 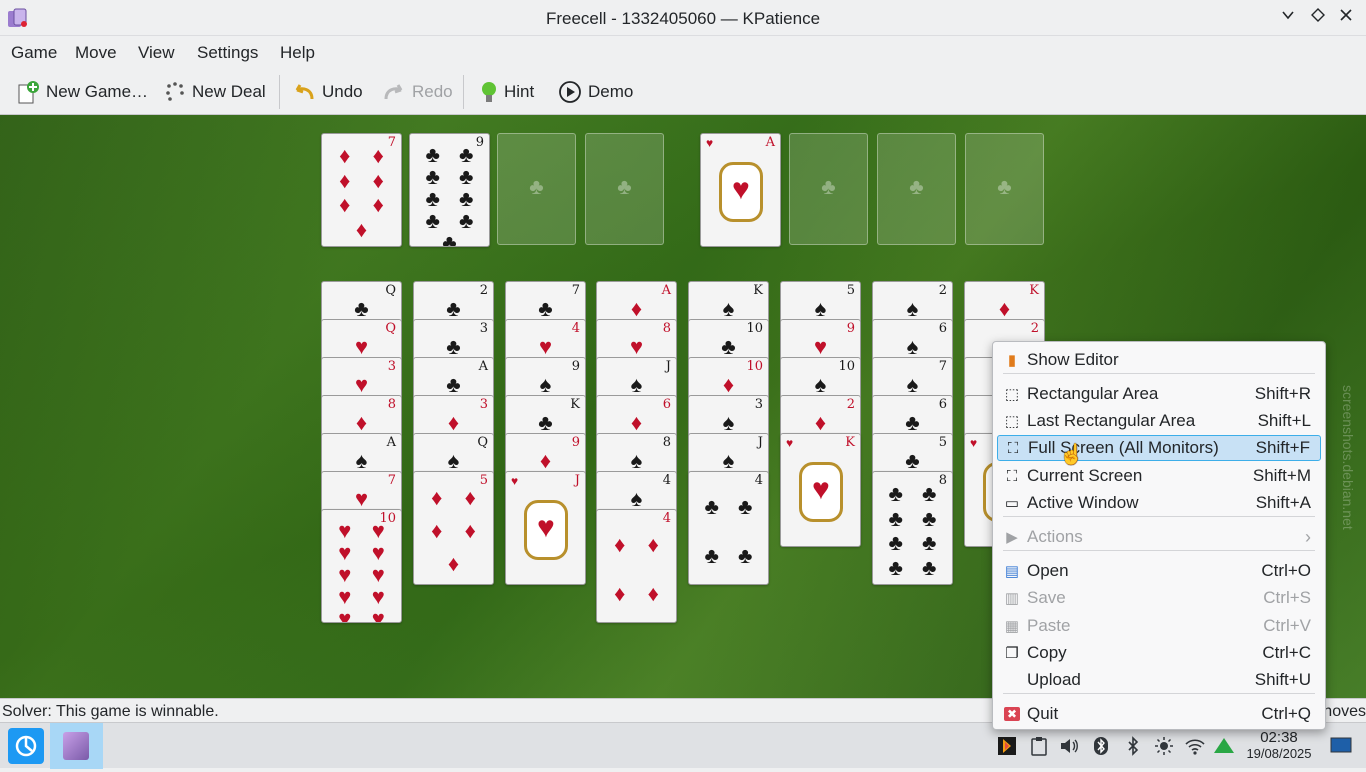 What do you see at coordinates (728, 340) in the screenshot?
I see `tableau-card: 10 ♣` at bounding box center [728, 340].